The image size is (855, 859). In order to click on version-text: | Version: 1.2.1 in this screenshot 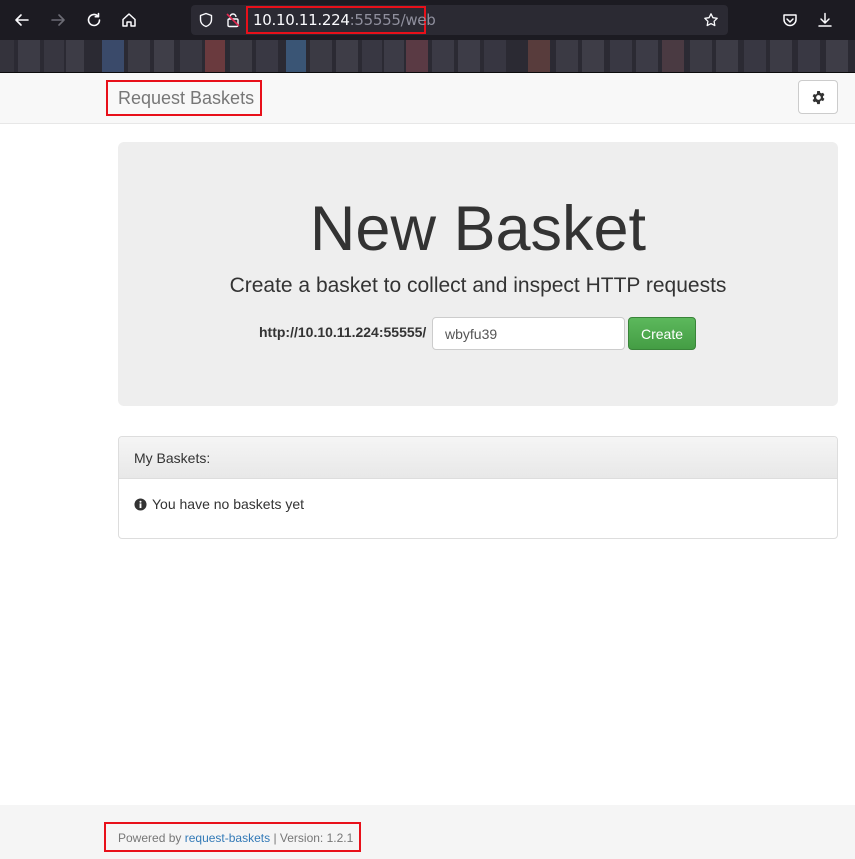, I will do `click(313, 838)`.